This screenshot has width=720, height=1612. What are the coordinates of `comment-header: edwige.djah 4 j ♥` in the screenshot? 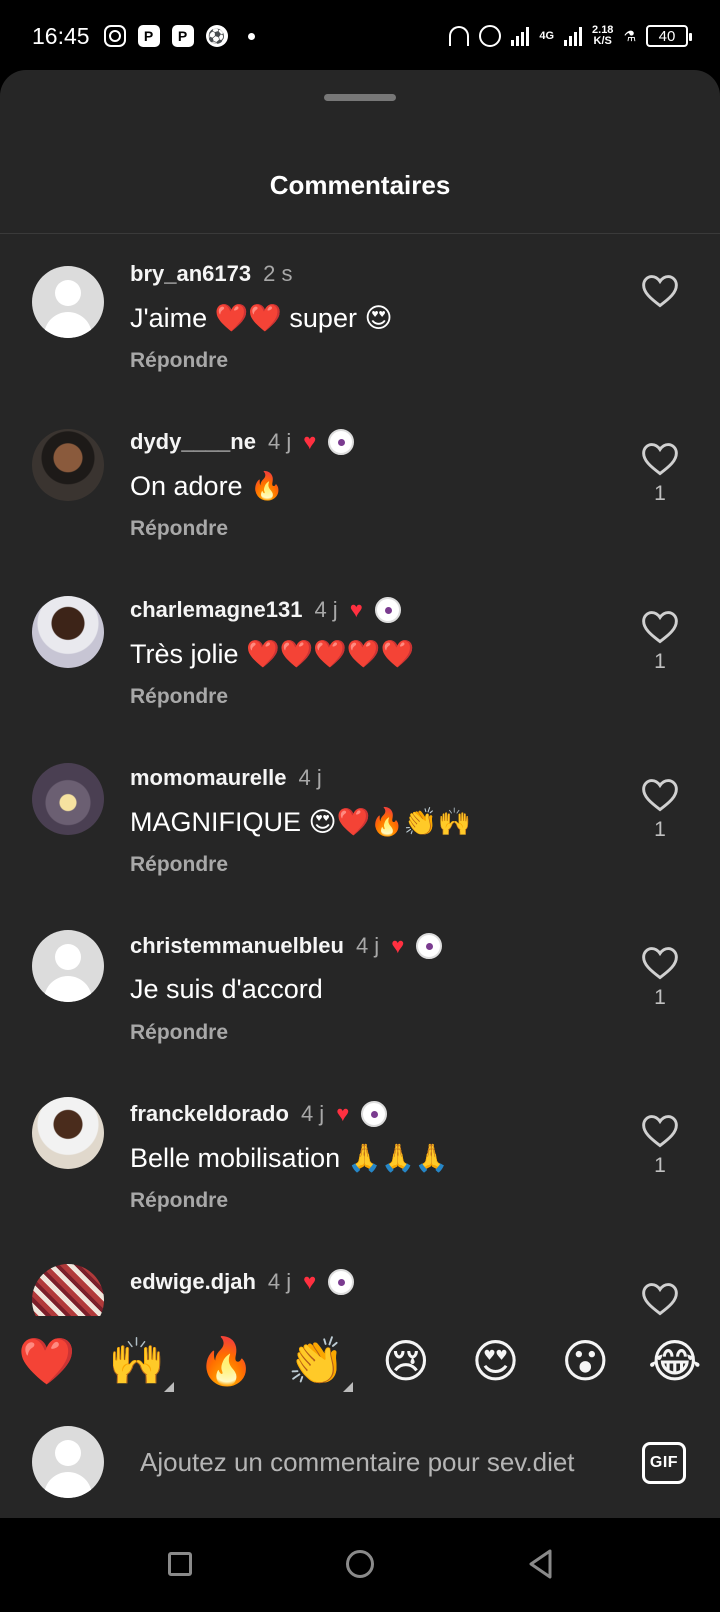 It's located at (242, 1282).